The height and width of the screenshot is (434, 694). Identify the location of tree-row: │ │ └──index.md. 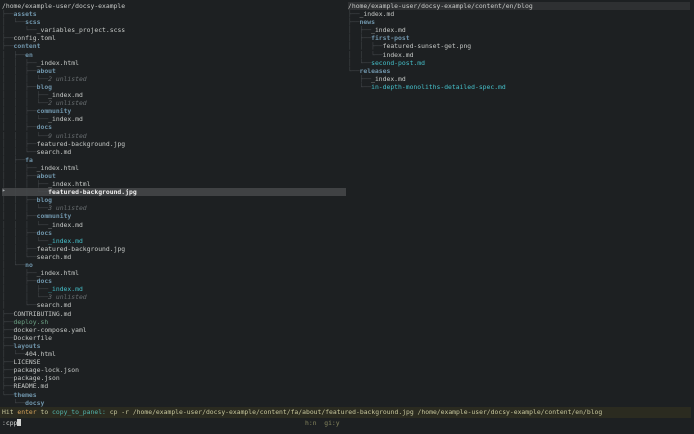
(519, 55).